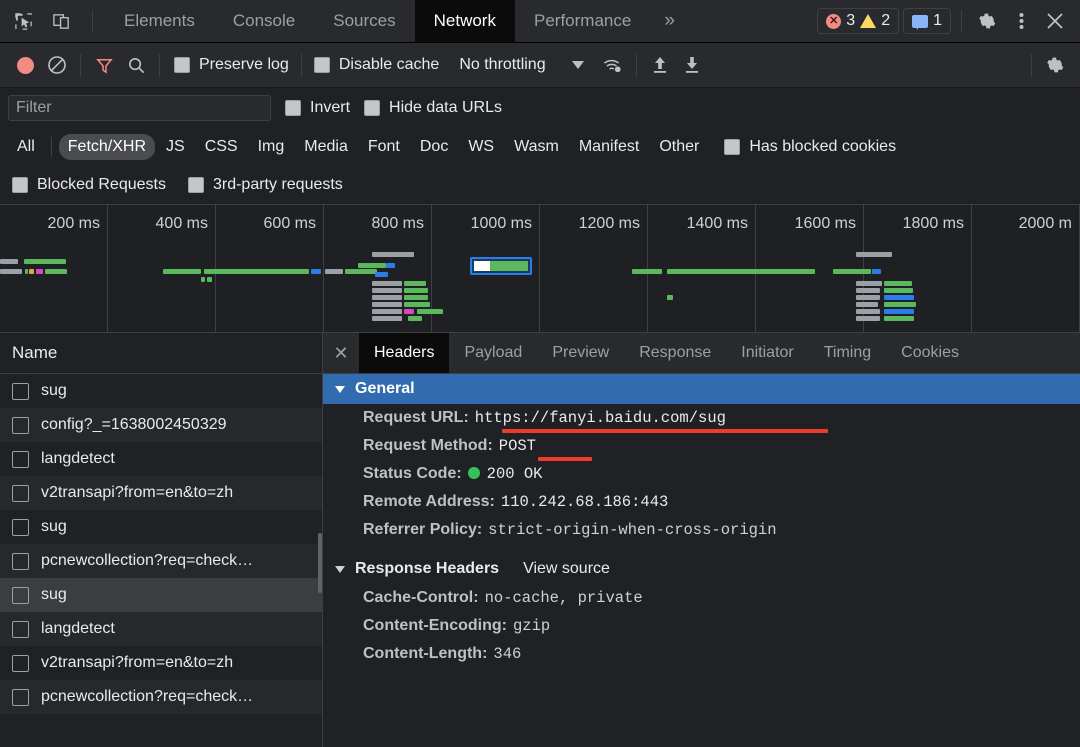 The width and height of the screenshot is (1080, 747). What do you see at coordinates (139, 108) in the screenshot?
I see `filter-input` at bounding box center [139, 108].